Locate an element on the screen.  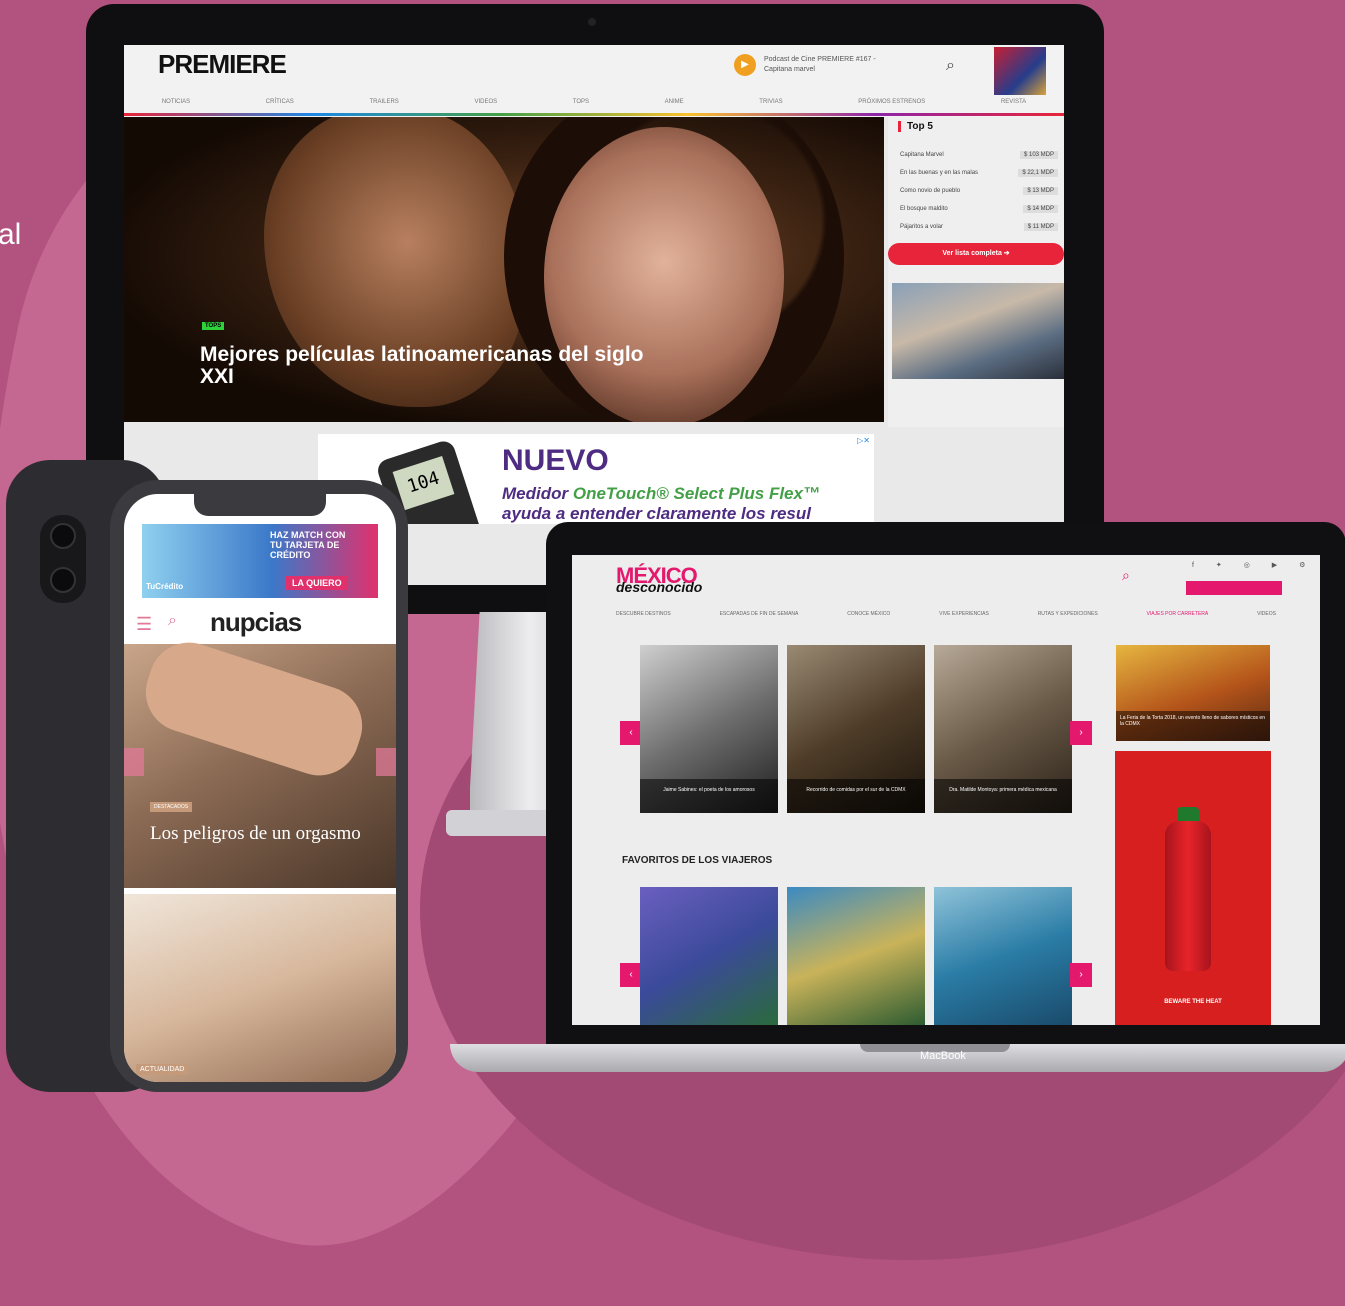
menu-icon: ☰ is located at coordinates (144, 624).